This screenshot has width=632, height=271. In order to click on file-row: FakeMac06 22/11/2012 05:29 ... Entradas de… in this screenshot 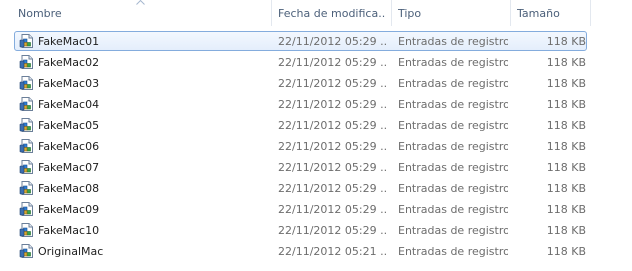, I will do `click(300, 146)`.